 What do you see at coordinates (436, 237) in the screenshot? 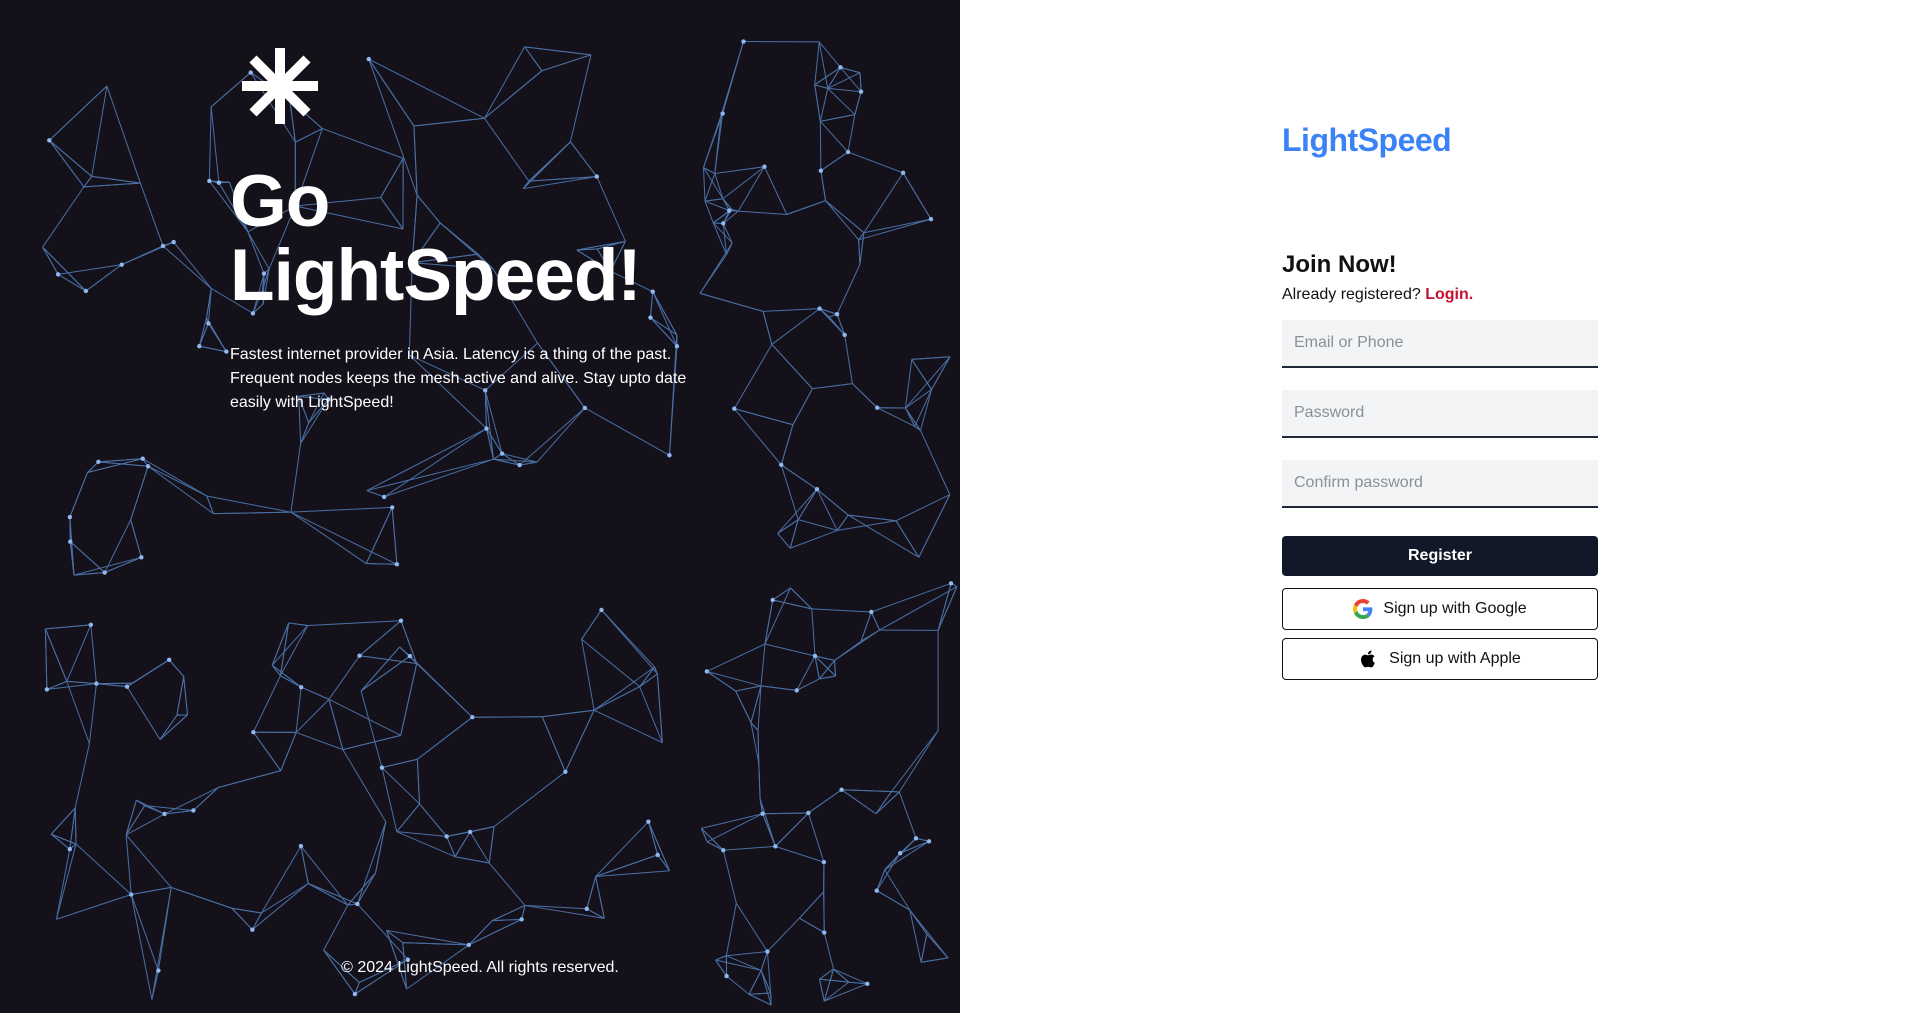
I see `hero-title: Go LightSpeed!` at bounding box center [436, 237].